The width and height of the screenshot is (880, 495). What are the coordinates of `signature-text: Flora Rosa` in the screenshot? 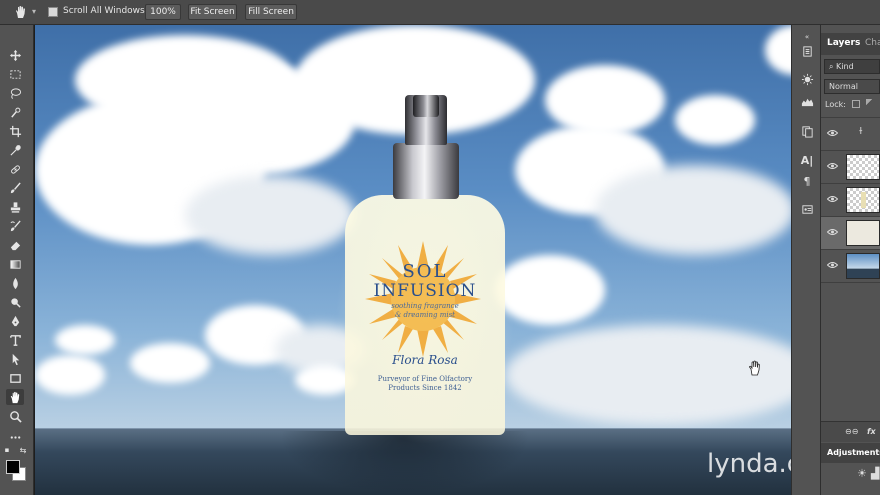 It's located at (425, 360).